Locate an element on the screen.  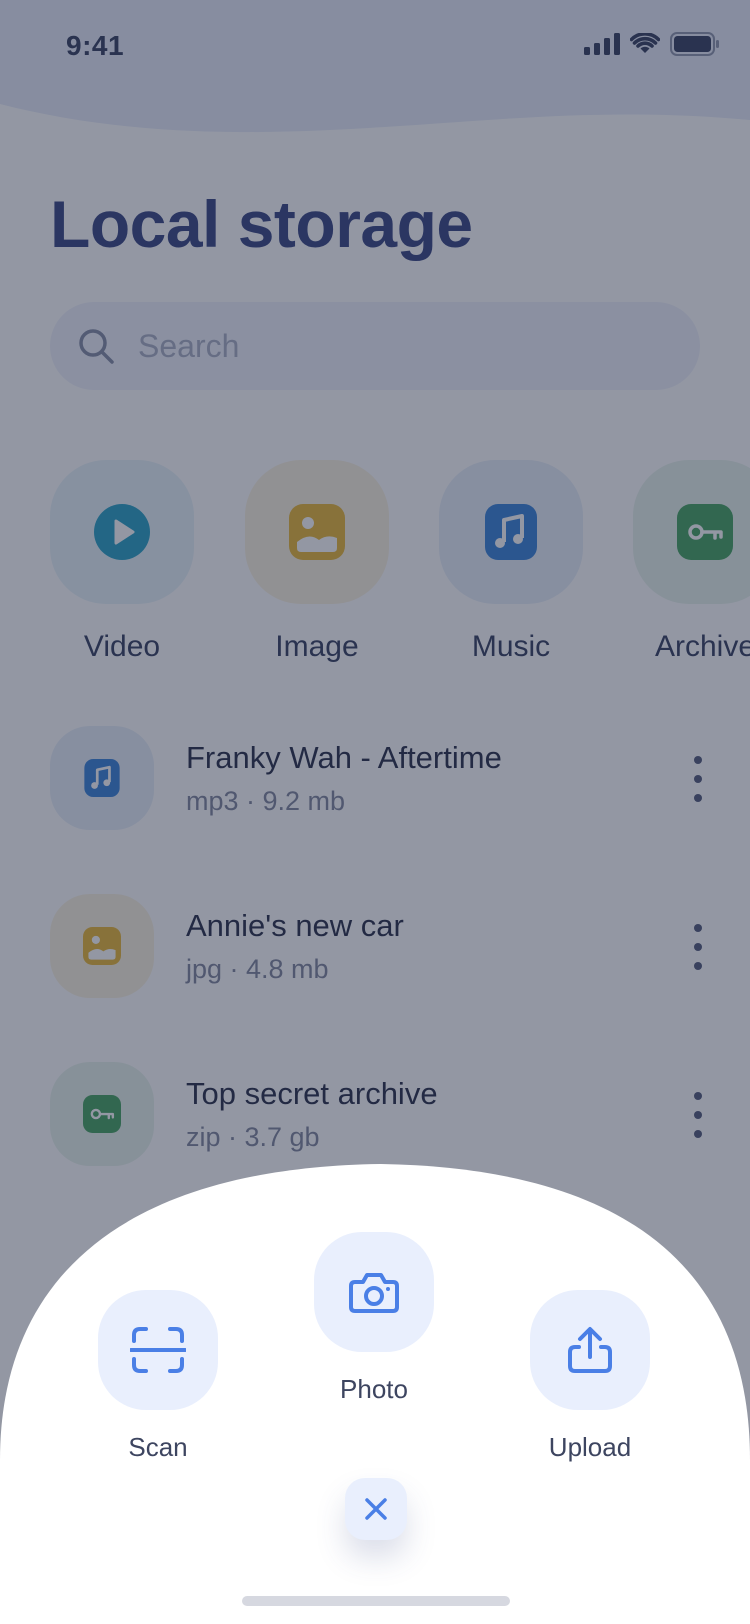
scan-action: Scan is located at coordinates (158, 1376).